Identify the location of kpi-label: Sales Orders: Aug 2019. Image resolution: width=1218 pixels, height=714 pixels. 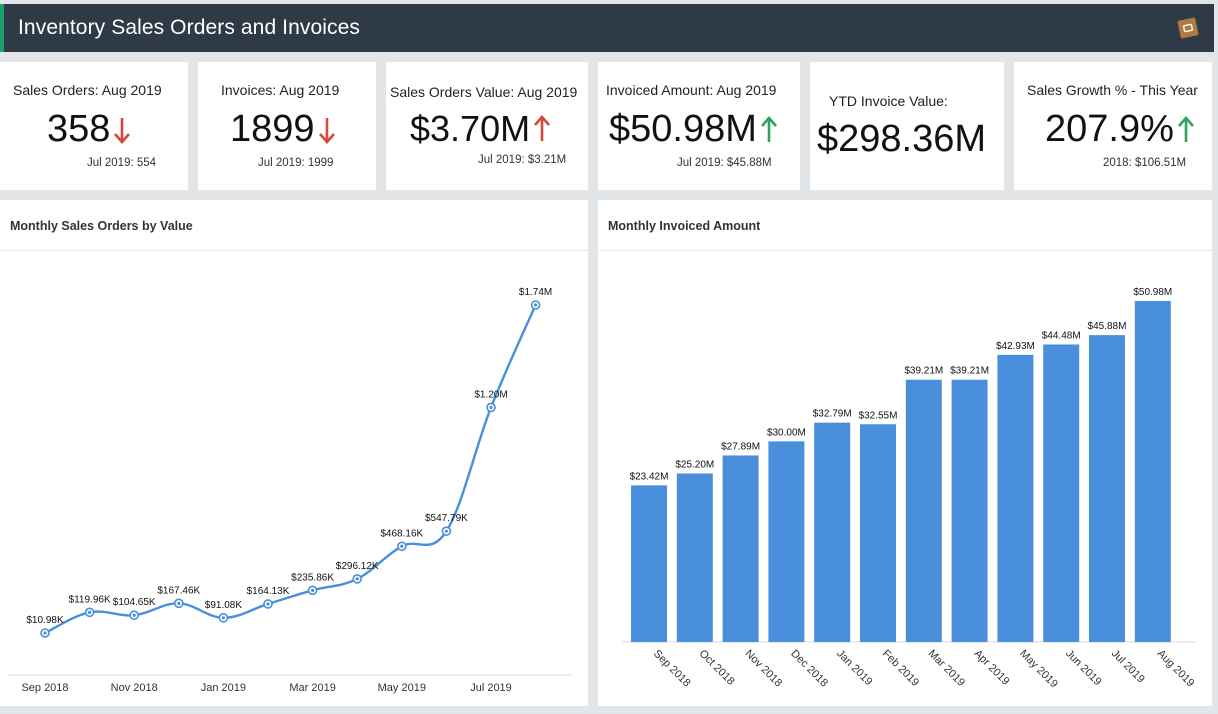
(87, 90).